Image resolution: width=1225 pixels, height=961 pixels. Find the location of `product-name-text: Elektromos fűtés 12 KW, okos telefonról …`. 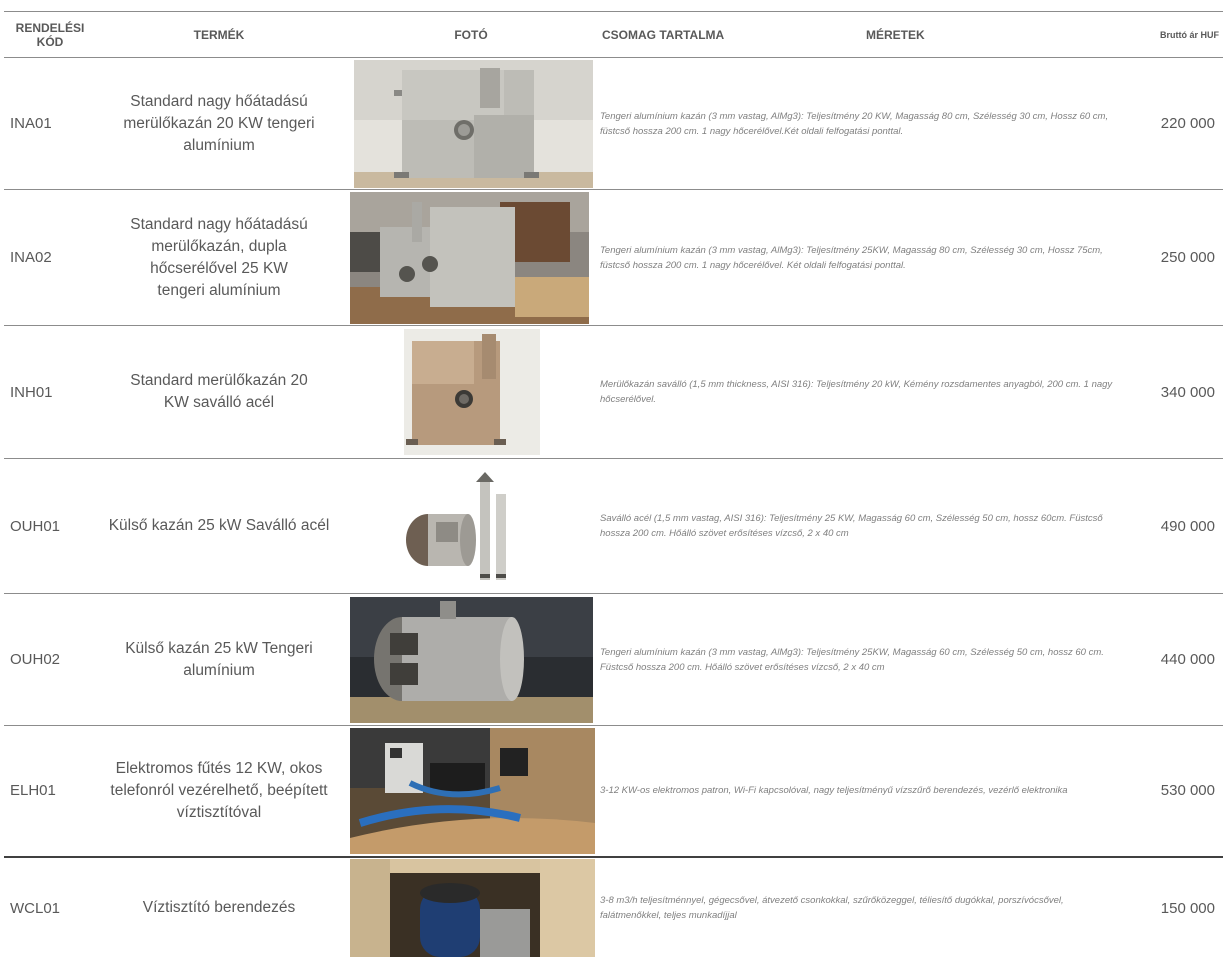

product-name-text: Elektromos fűtés 12 KW, okos telefonról … is located at coordinates (219, 790).